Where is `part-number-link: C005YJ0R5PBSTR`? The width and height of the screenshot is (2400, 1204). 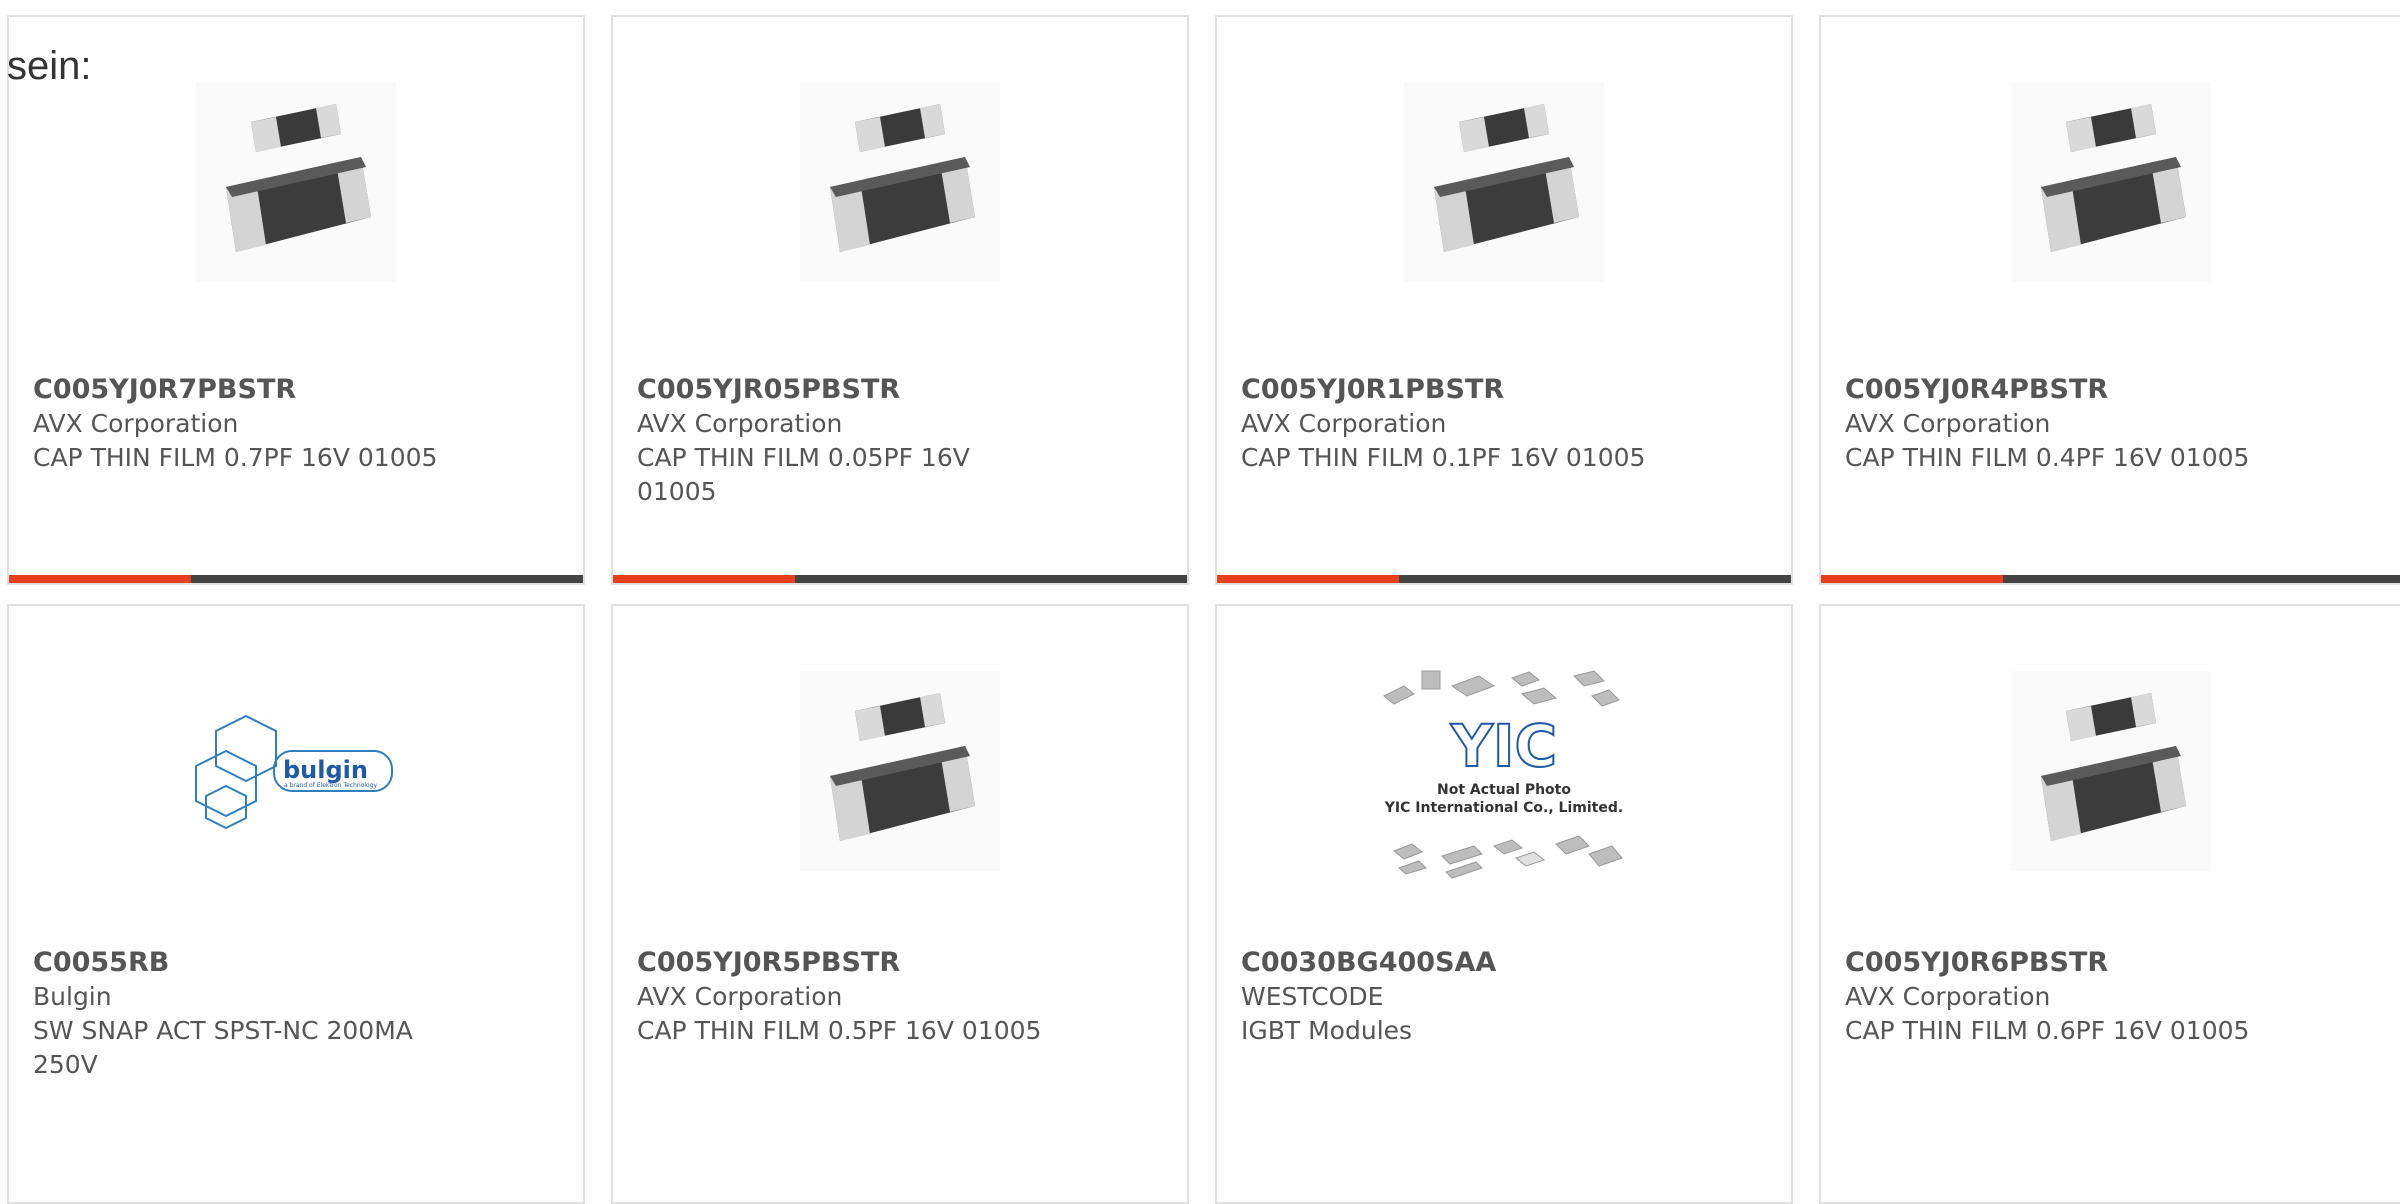 part-number-link: C005YJ0R5PBSTR is located at coordinates (867, 963).